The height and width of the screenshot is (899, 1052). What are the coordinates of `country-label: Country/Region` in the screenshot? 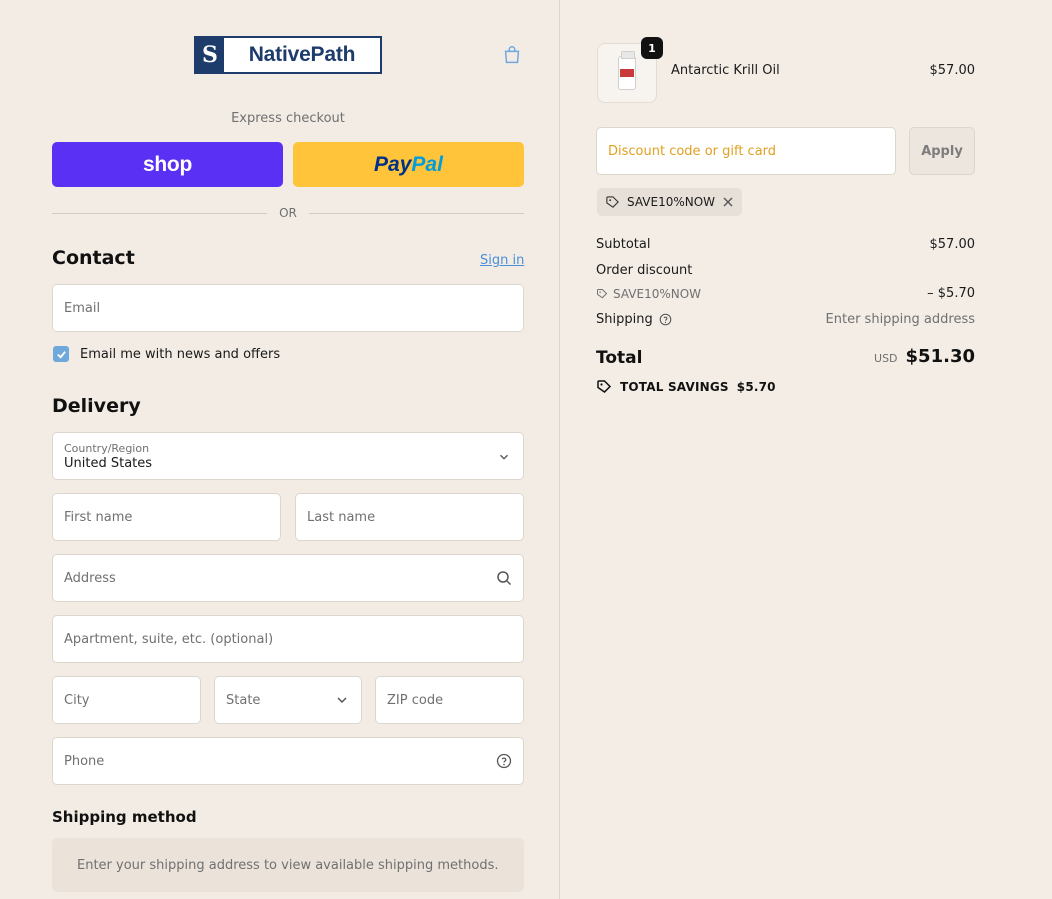 It's located at (107, 448).